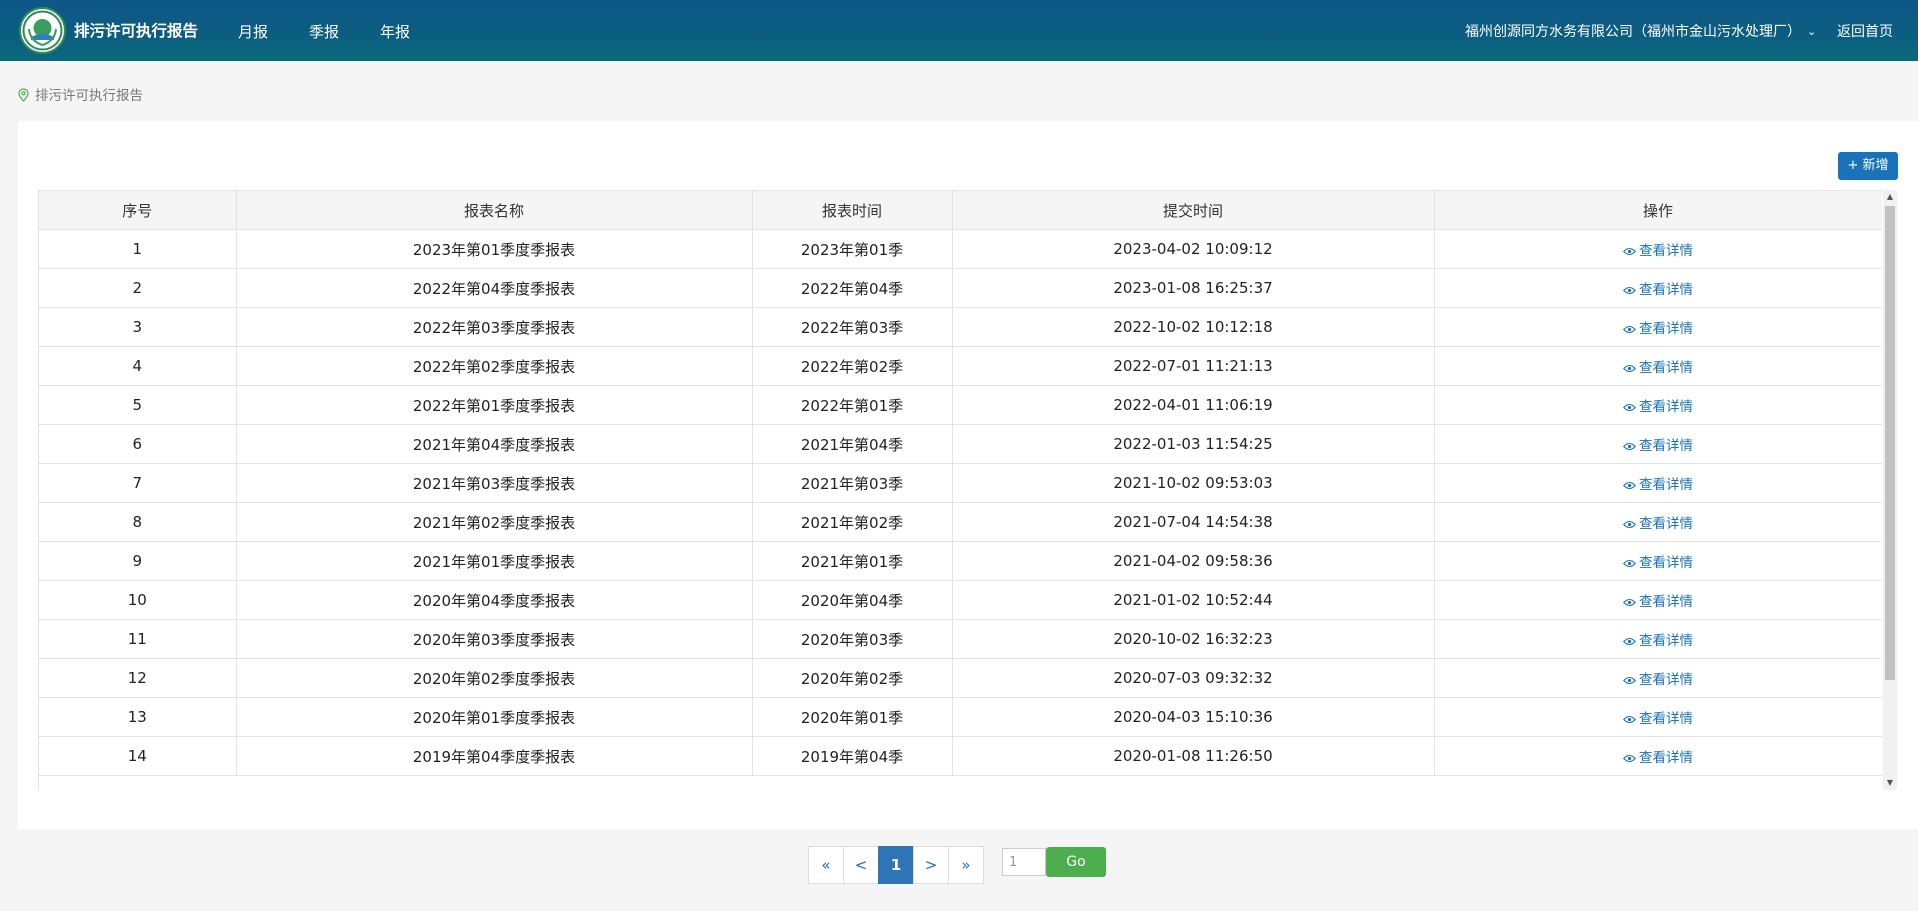 This screenshot has width=1918, height=911. What do you see at coordinates (494, 600) in the screenshot?
I see `cell-report-name: 2020年第04季度季报表` at bounding box center [494, 600].